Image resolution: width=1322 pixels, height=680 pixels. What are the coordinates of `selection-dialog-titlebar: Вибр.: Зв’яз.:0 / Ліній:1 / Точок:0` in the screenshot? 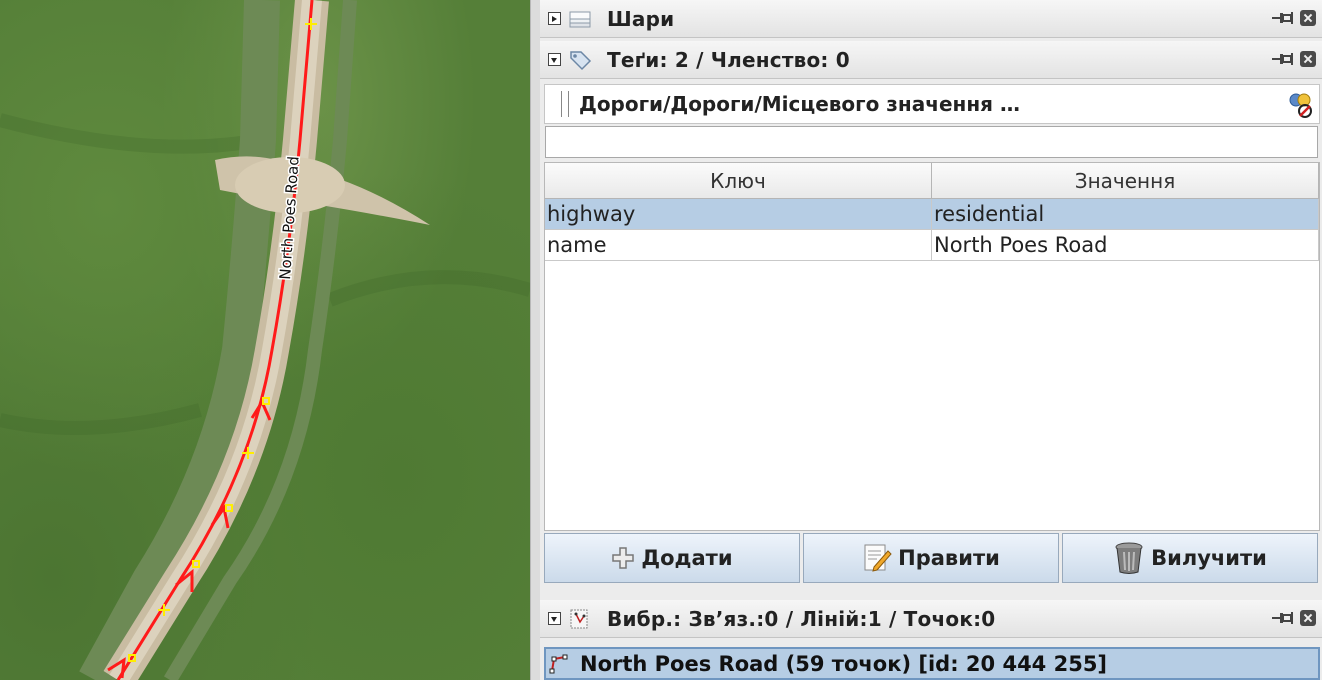 It's located at (931, 619).